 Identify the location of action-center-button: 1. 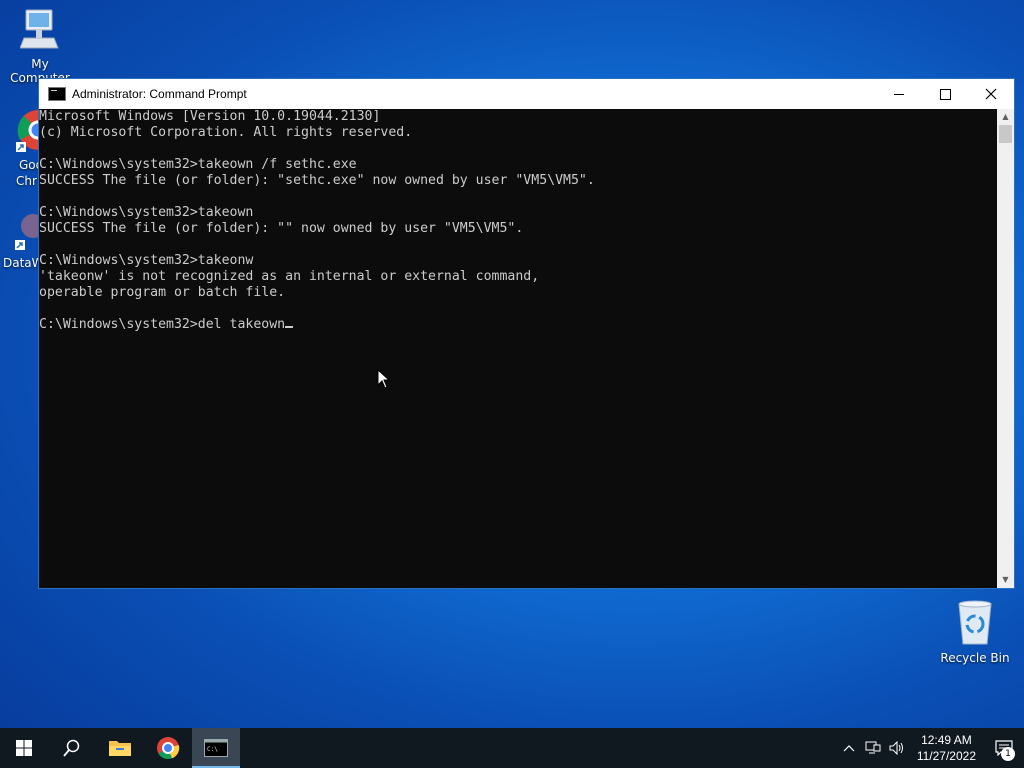
(1004, 748).